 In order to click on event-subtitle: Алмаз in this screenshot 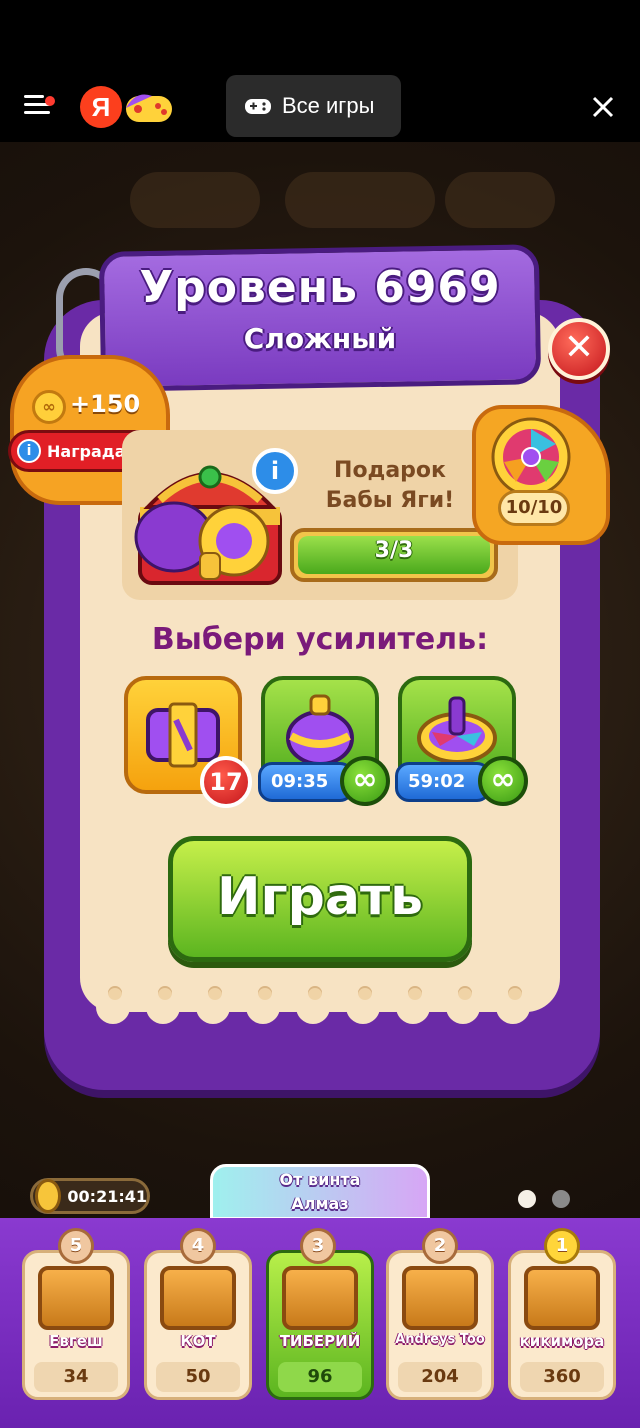, I will do `click(320, 1203)`.